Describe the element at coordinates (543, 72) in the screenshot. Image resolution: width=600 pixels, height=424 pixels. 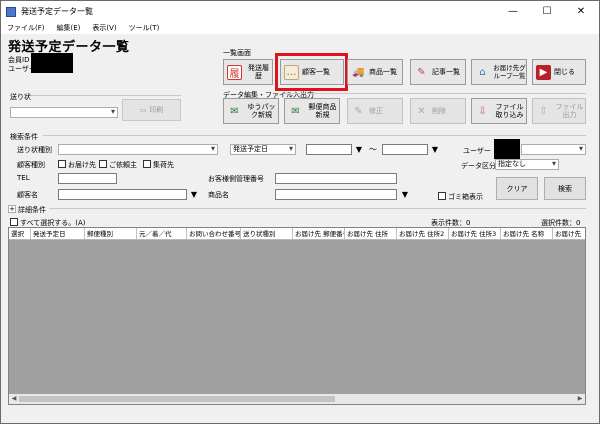
I see `exit-door-icon: ▶` at that location.